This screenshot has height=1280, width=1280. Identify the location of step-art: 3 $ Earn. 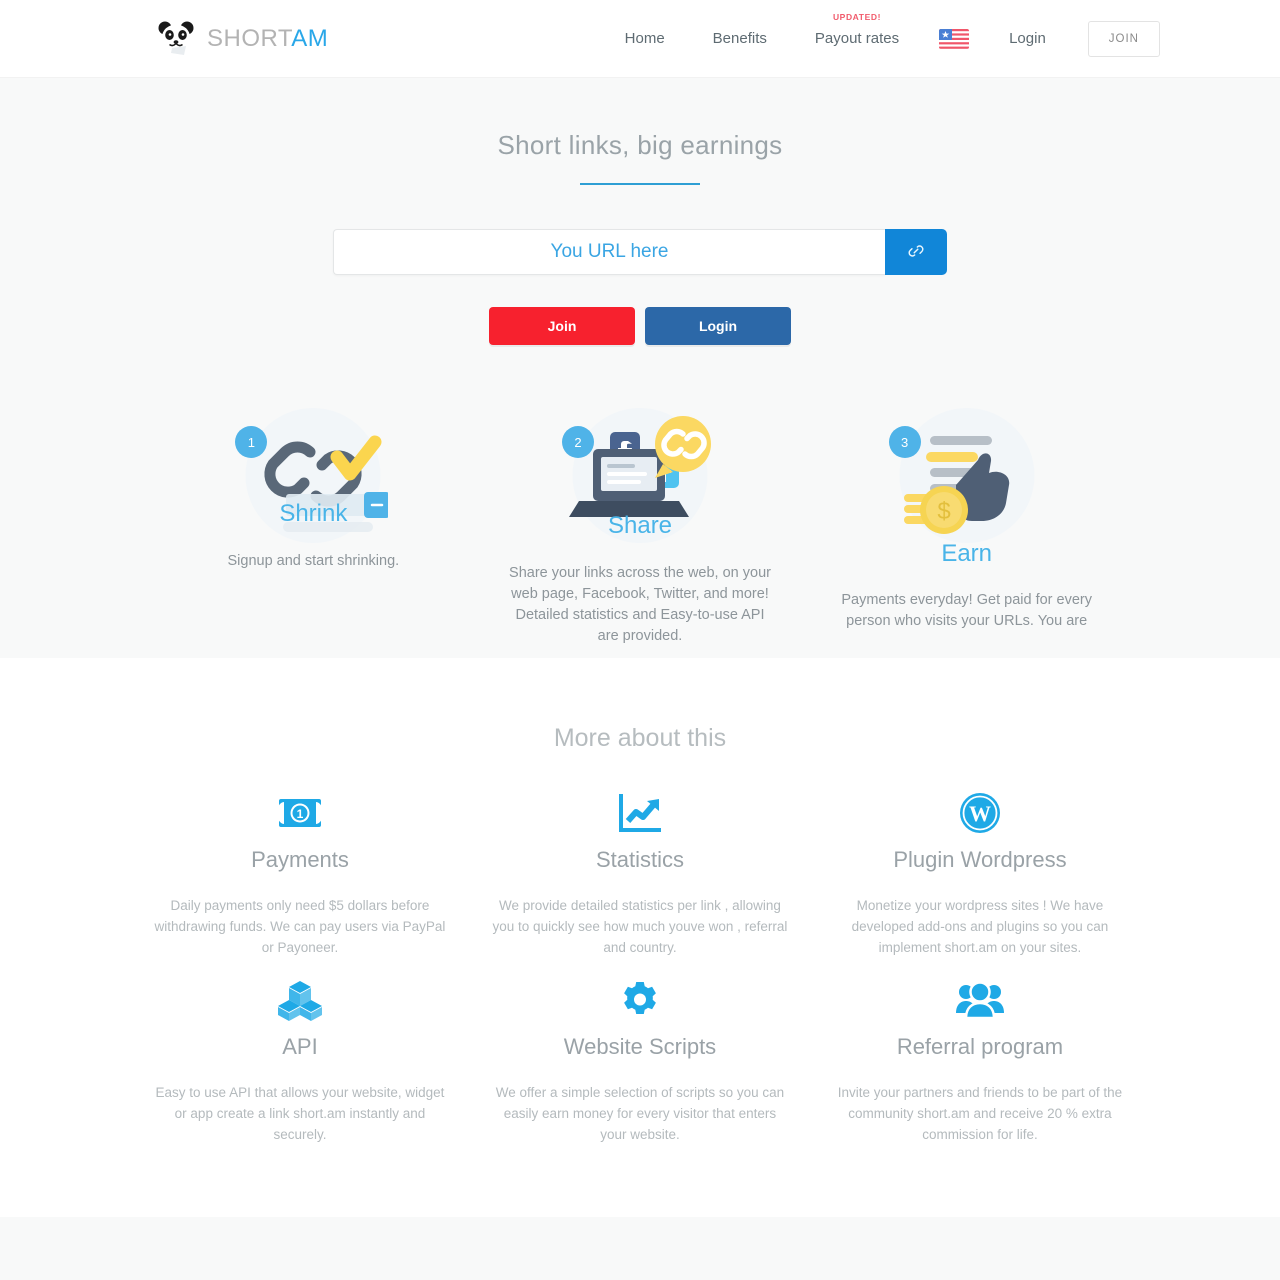
(966, 488).